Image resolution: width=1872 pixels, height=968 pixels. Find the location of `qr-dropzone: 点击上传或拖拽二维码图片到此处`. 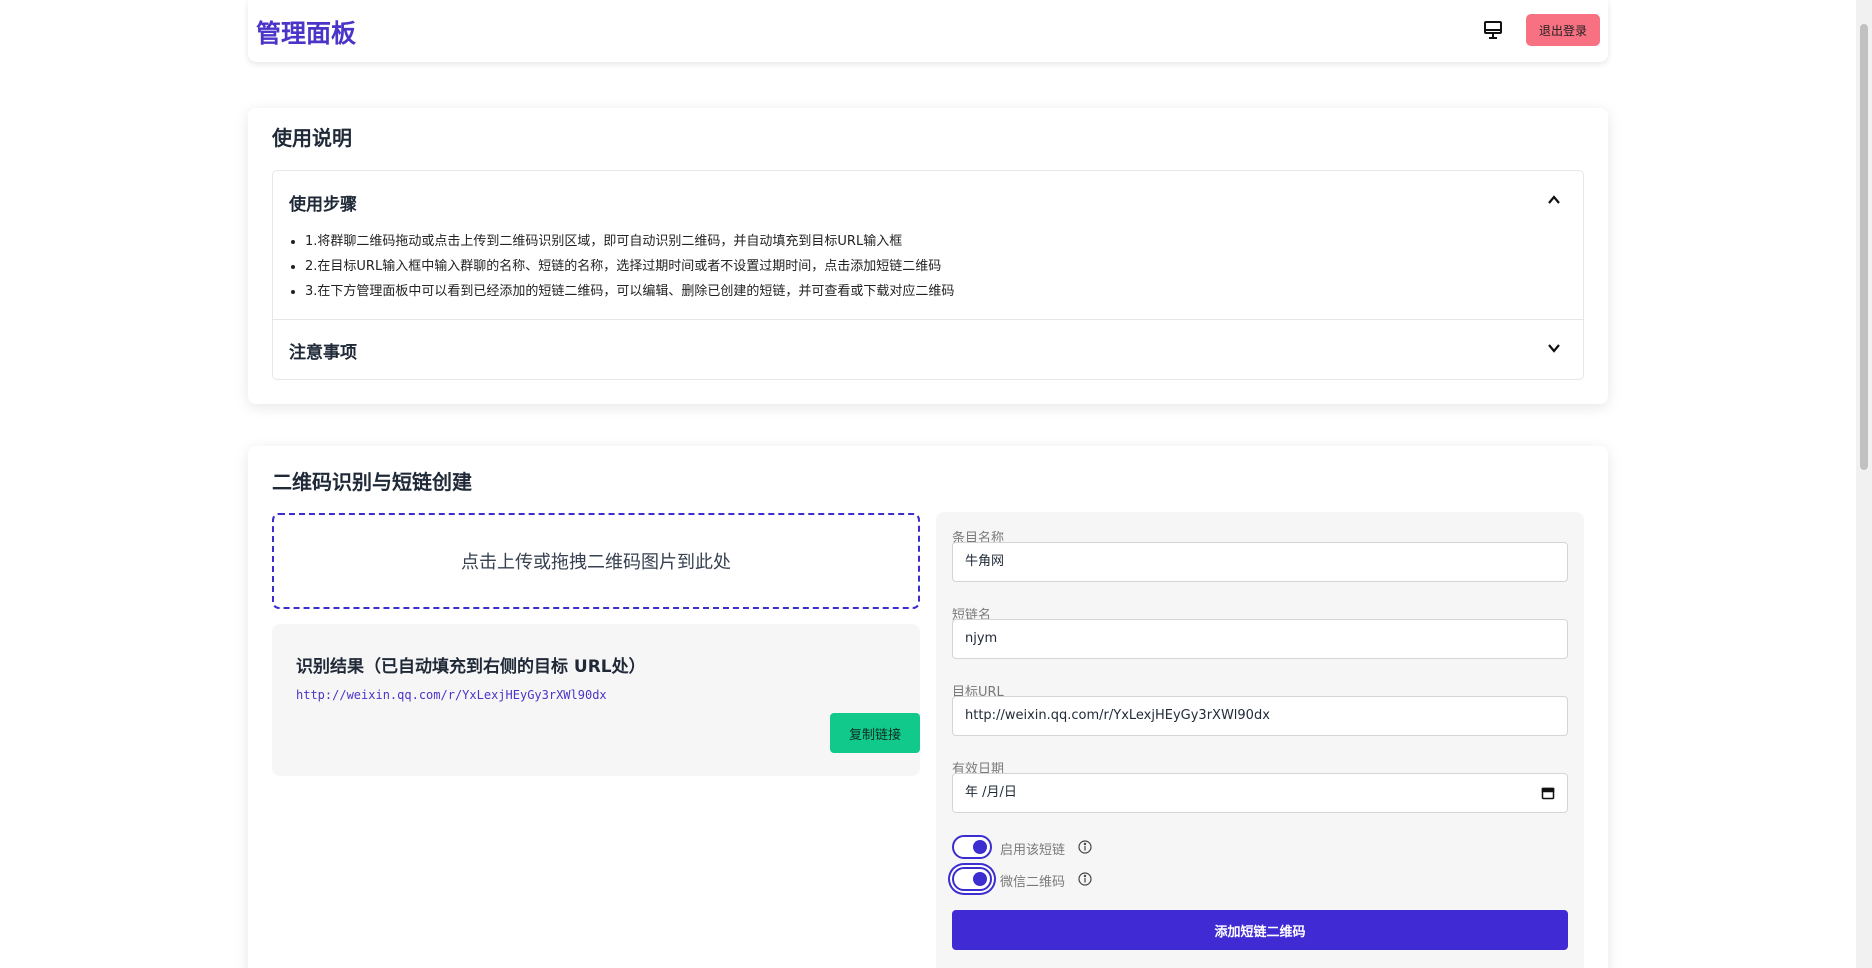

qr-dropzone: 点击上传或拖拽二维码图片到此处 is located at coordinates (596, 561).